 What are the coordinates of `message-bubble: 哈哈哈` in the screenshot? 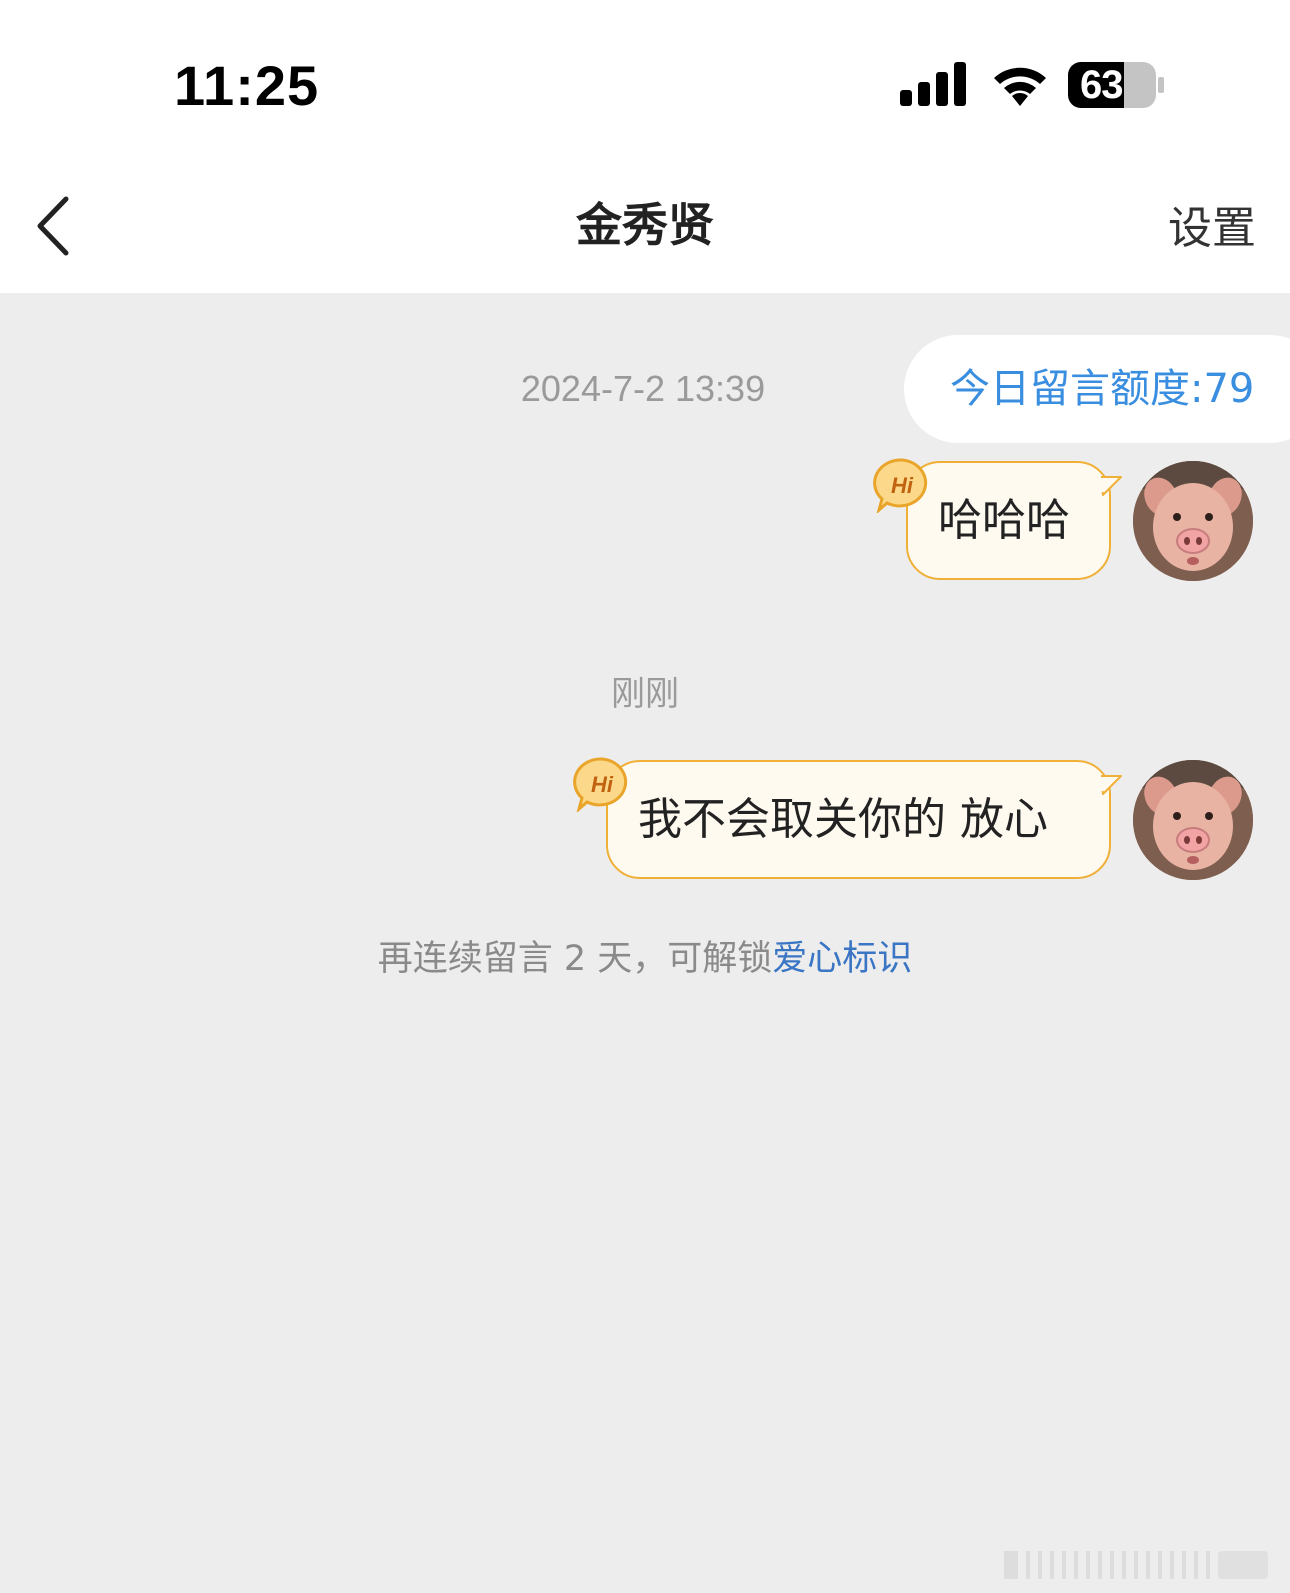 It's located at (1014, 520).